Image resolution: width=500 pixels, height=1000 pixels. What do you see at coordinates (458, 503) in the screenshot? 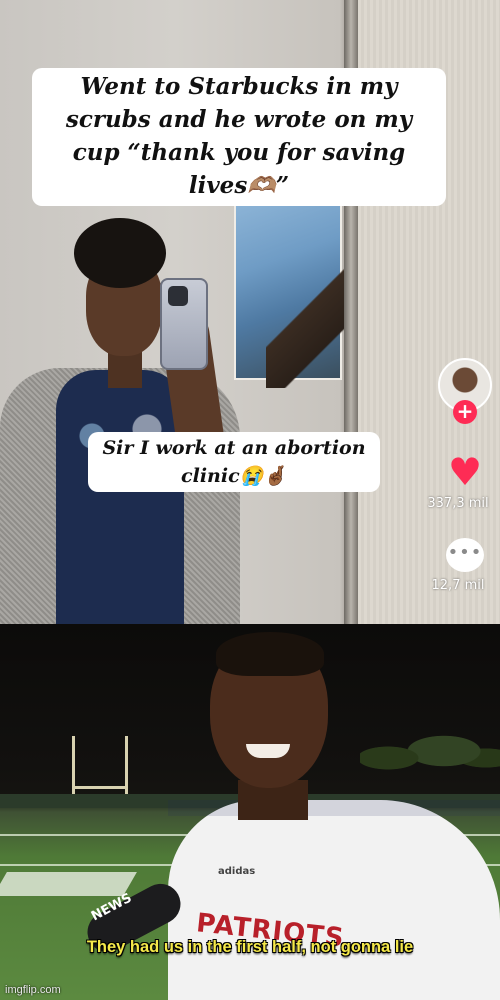
I see `like-count: 337,3 mil` at bounding box center [458, 503].